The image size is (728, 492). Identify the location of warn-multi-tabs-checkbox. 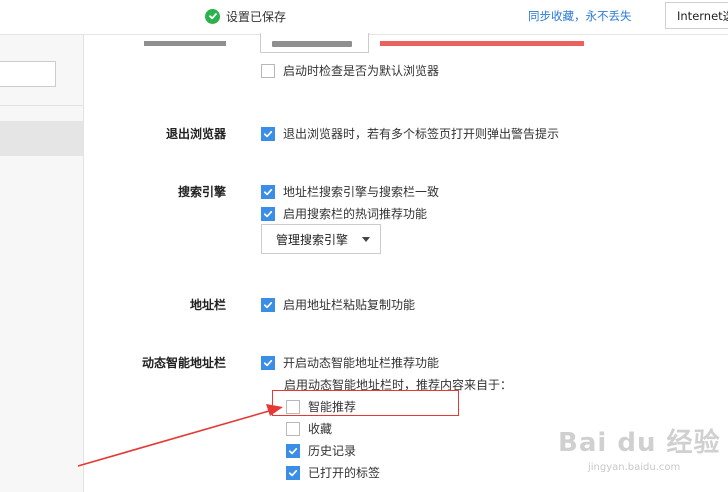
(268, 133).